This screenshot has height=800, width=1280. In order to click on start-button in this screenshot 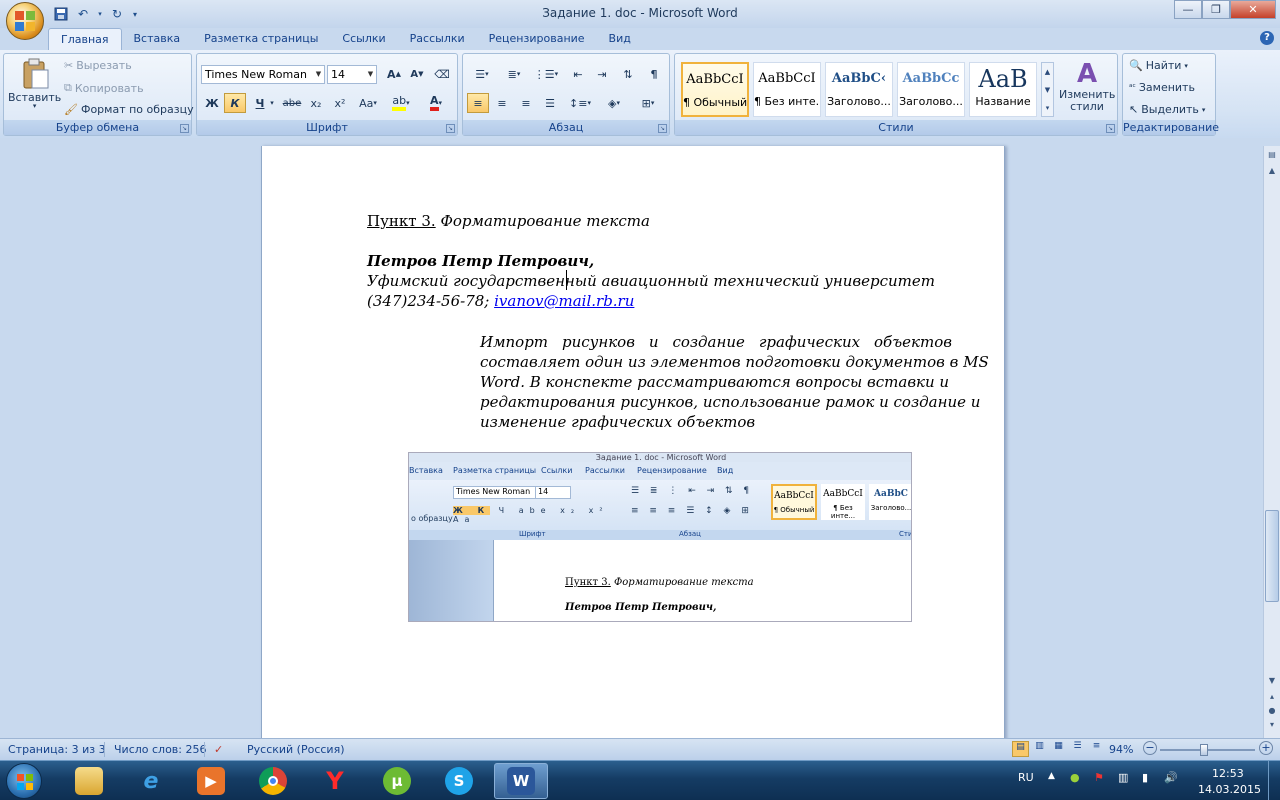, I will do `click(24, 781)`.